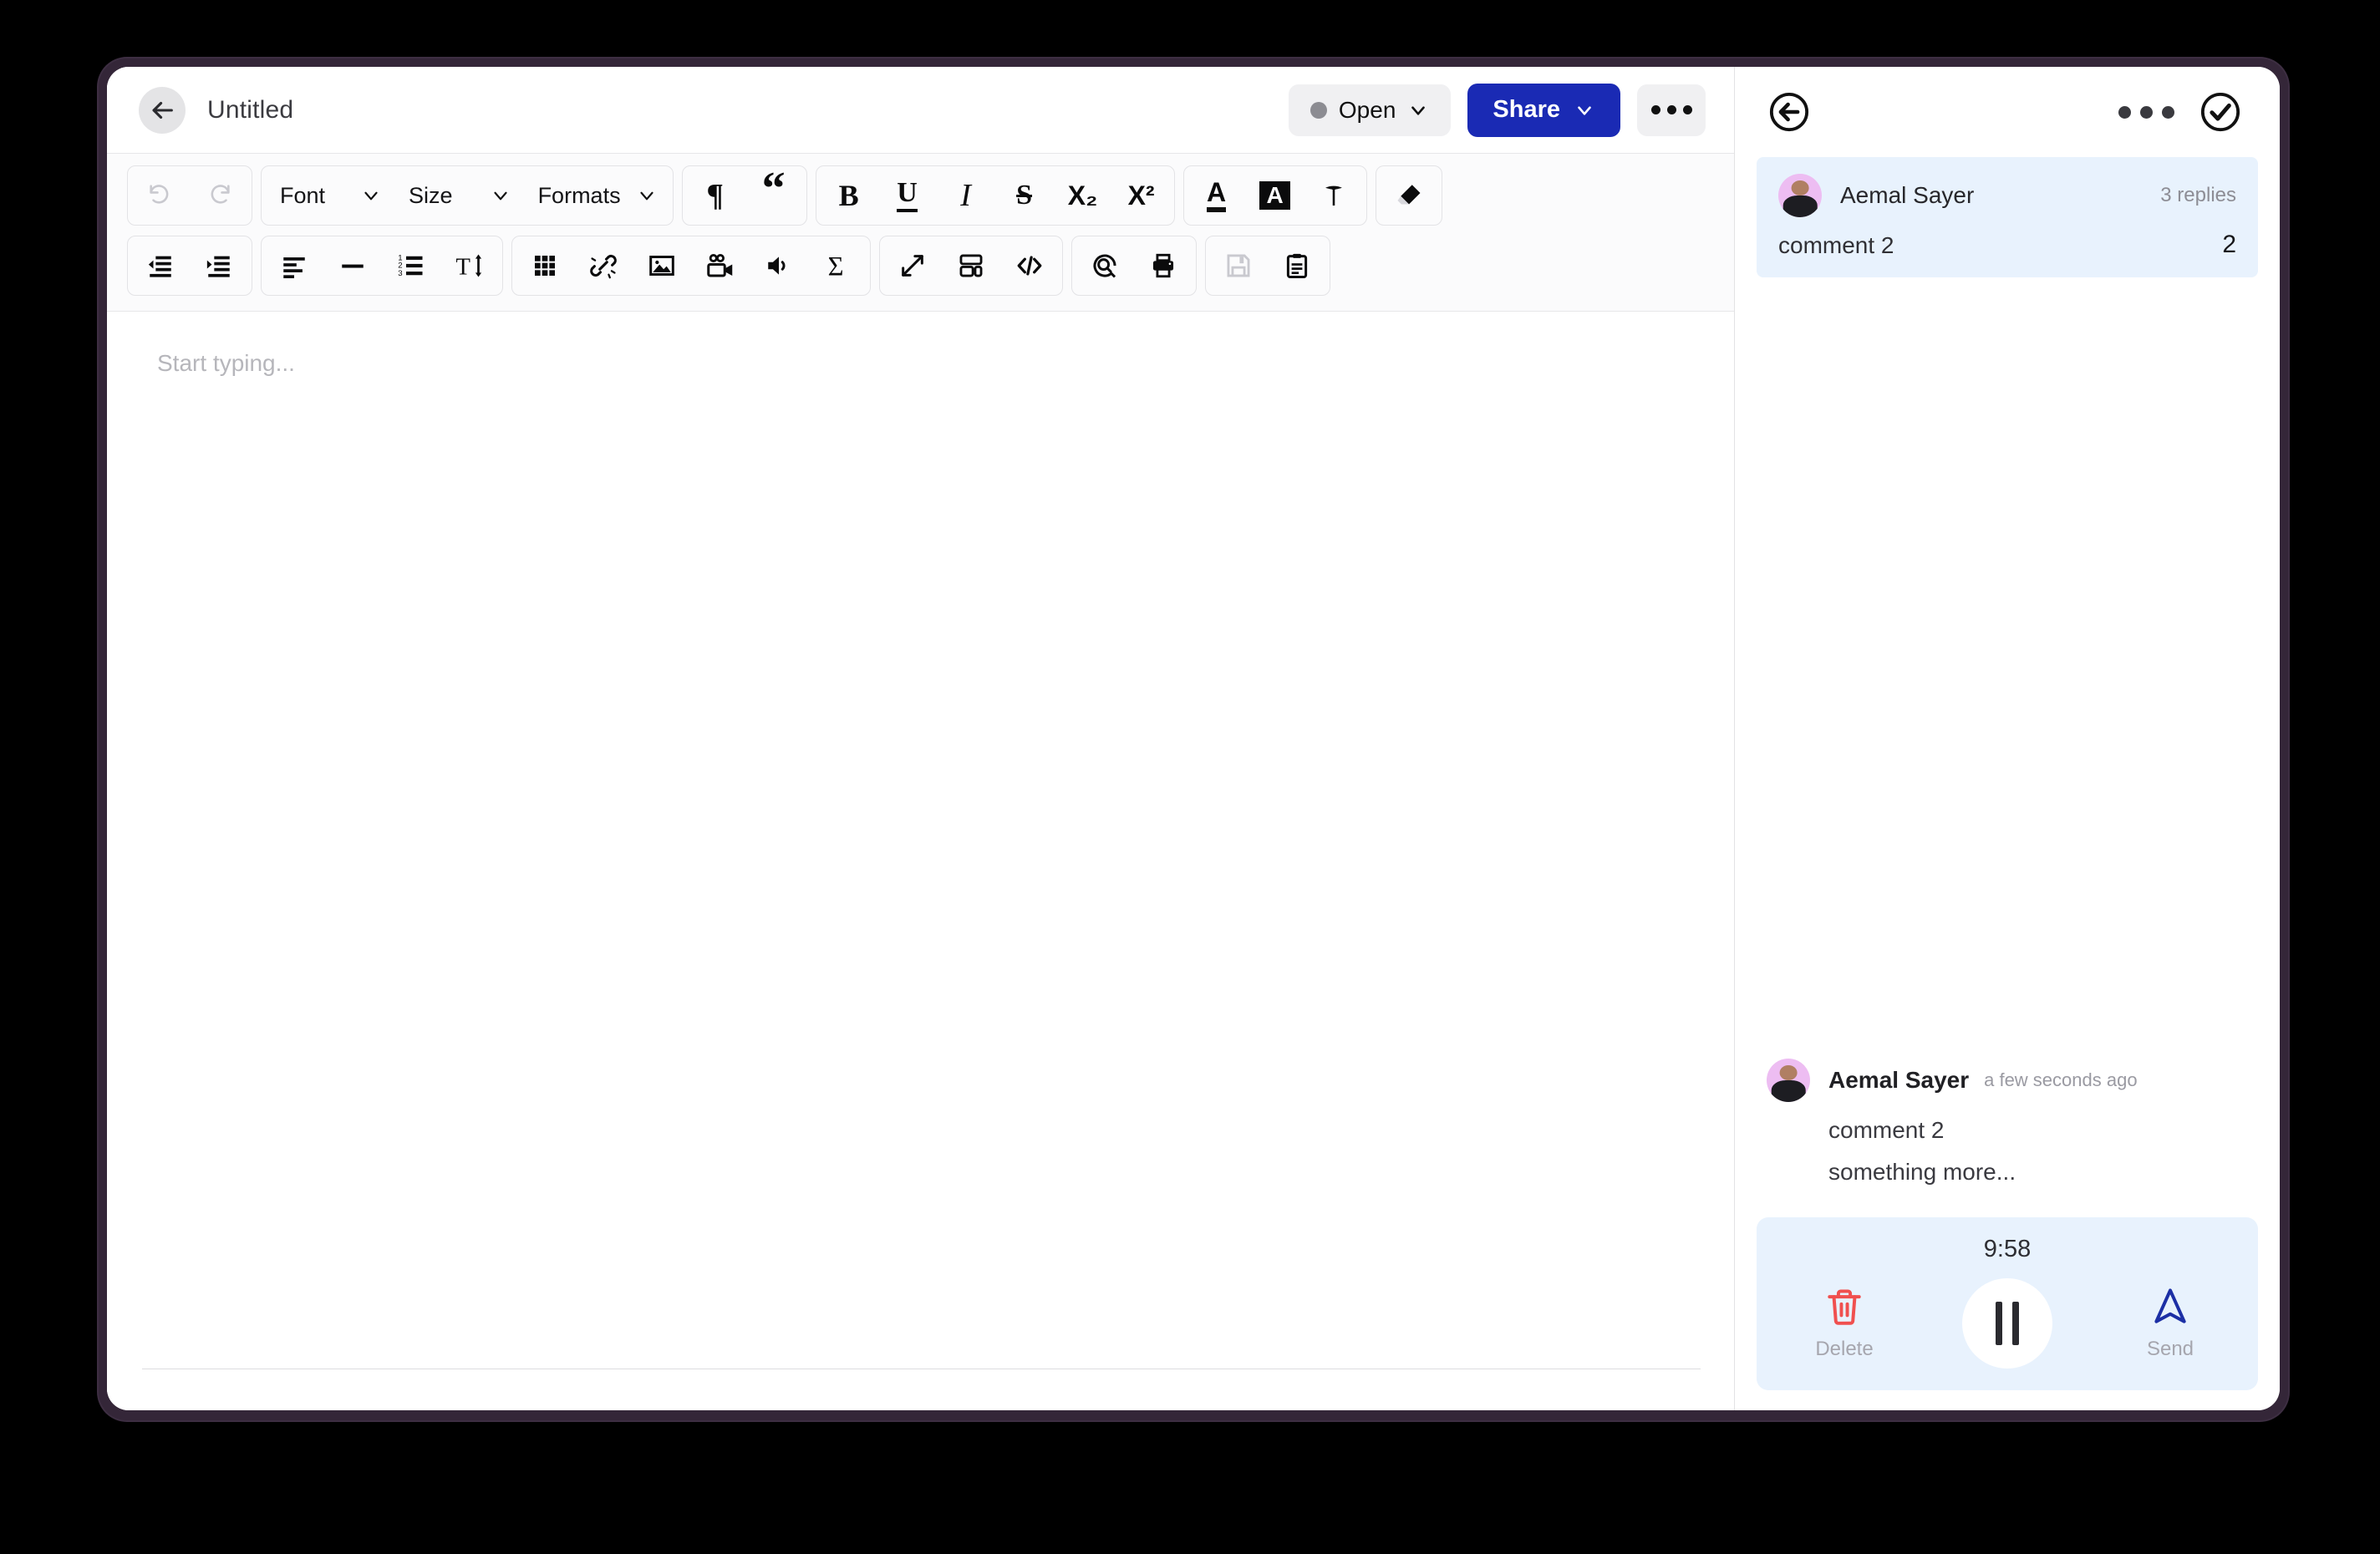  I want to click on superscript-button: X², so click(1141, 195).